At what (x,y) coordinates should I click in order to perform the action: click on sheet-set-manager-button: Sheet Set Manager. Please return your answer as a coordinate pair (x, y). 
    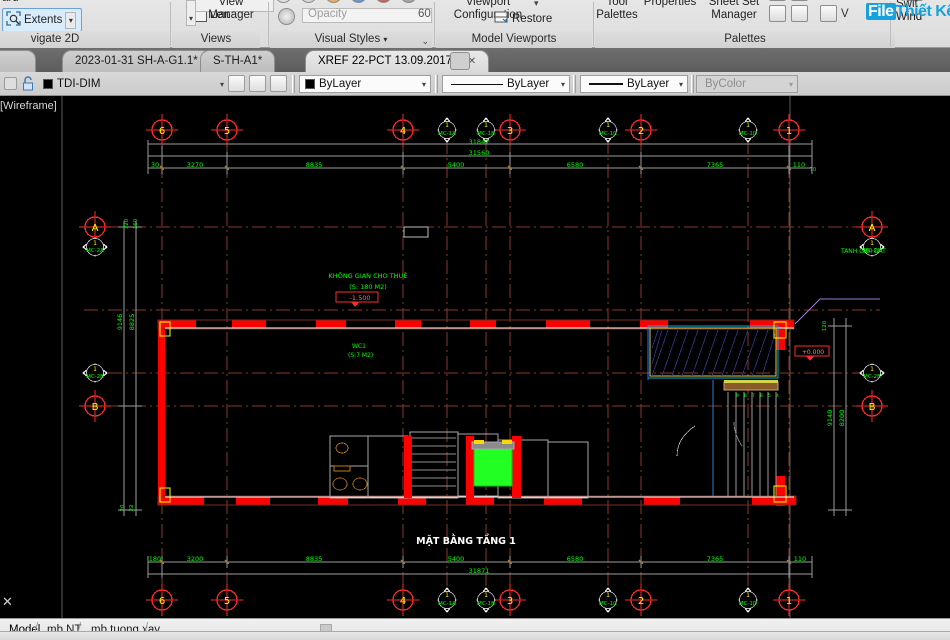
    Looking at the image, I should click on (734, 11).